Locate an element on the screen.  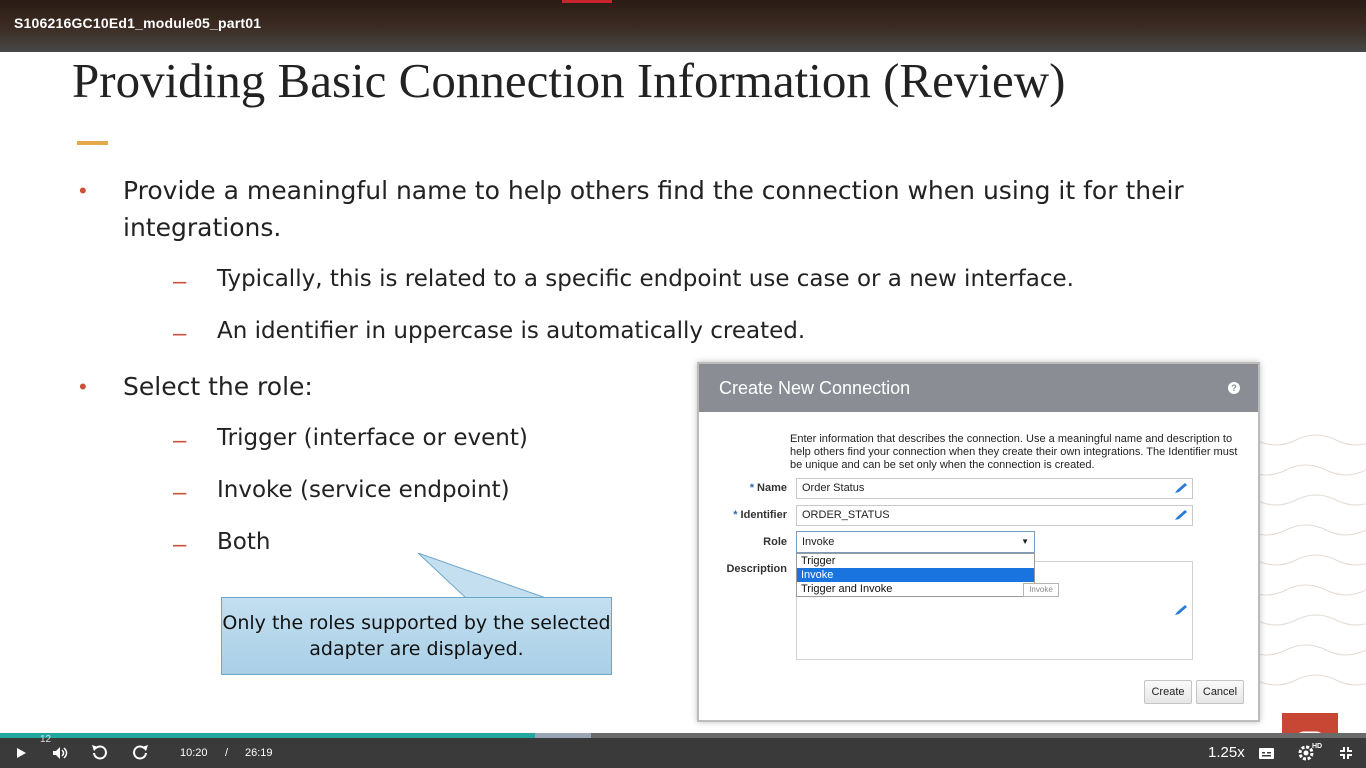
play-icon is located at coordinates (21, 753).